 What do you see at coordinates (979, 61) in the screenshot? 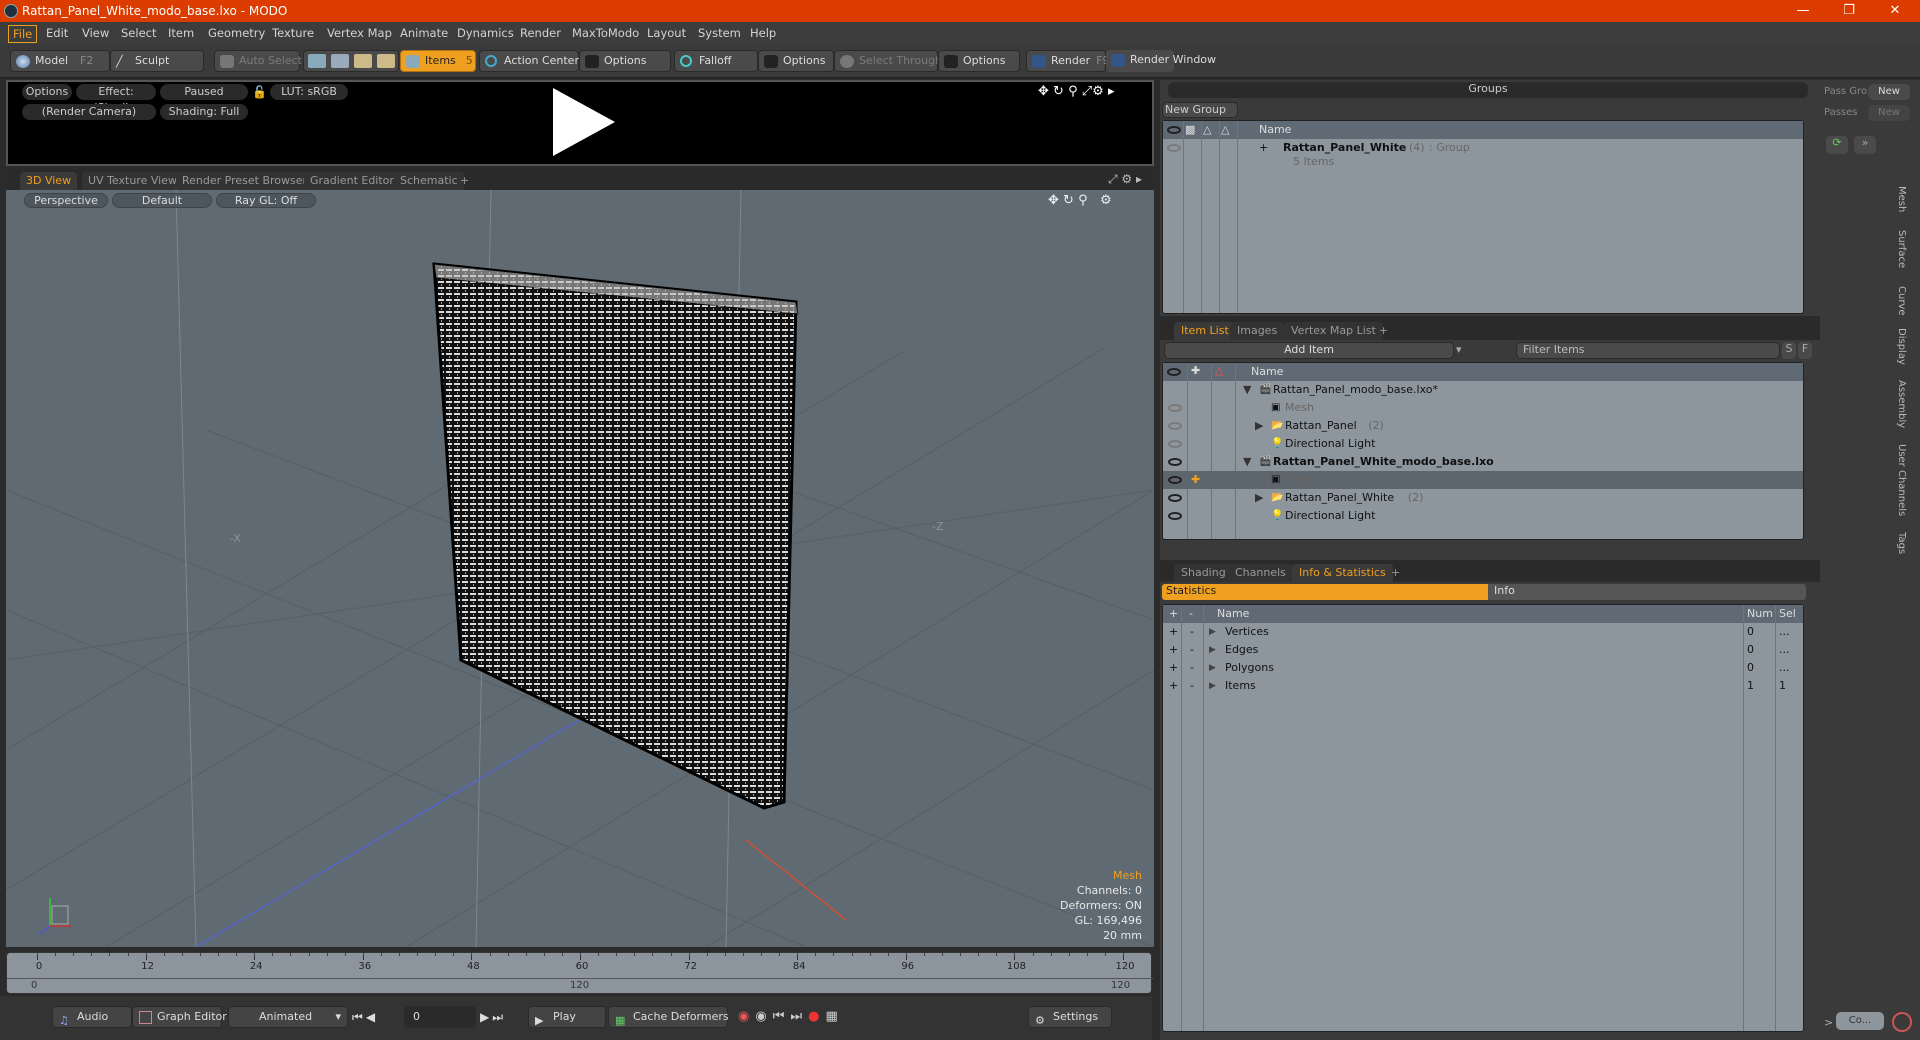
I see `select-through-options-button: Options` at bounding box center [979, 61].